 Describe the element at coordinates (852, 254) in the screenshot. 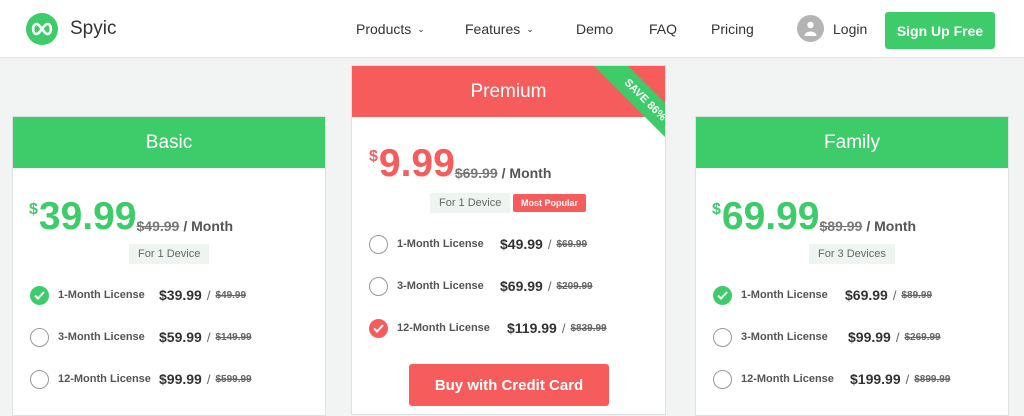

I see `device-count-badge: For 3 Devices` at that location.